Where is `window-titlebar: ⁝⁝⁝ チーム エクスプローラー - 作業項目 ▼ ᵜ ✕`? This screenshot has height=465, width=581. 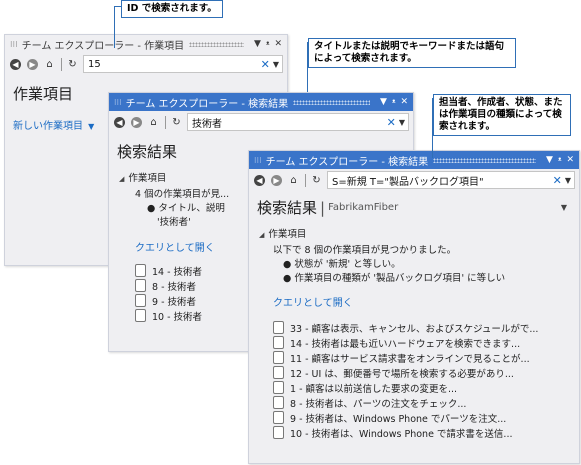 window-titlebar: ⁝⁝⁝ チーム エクスプローラー - 作業項目 ▼ ᵜ ✕ is located at coordinates (146, 44).